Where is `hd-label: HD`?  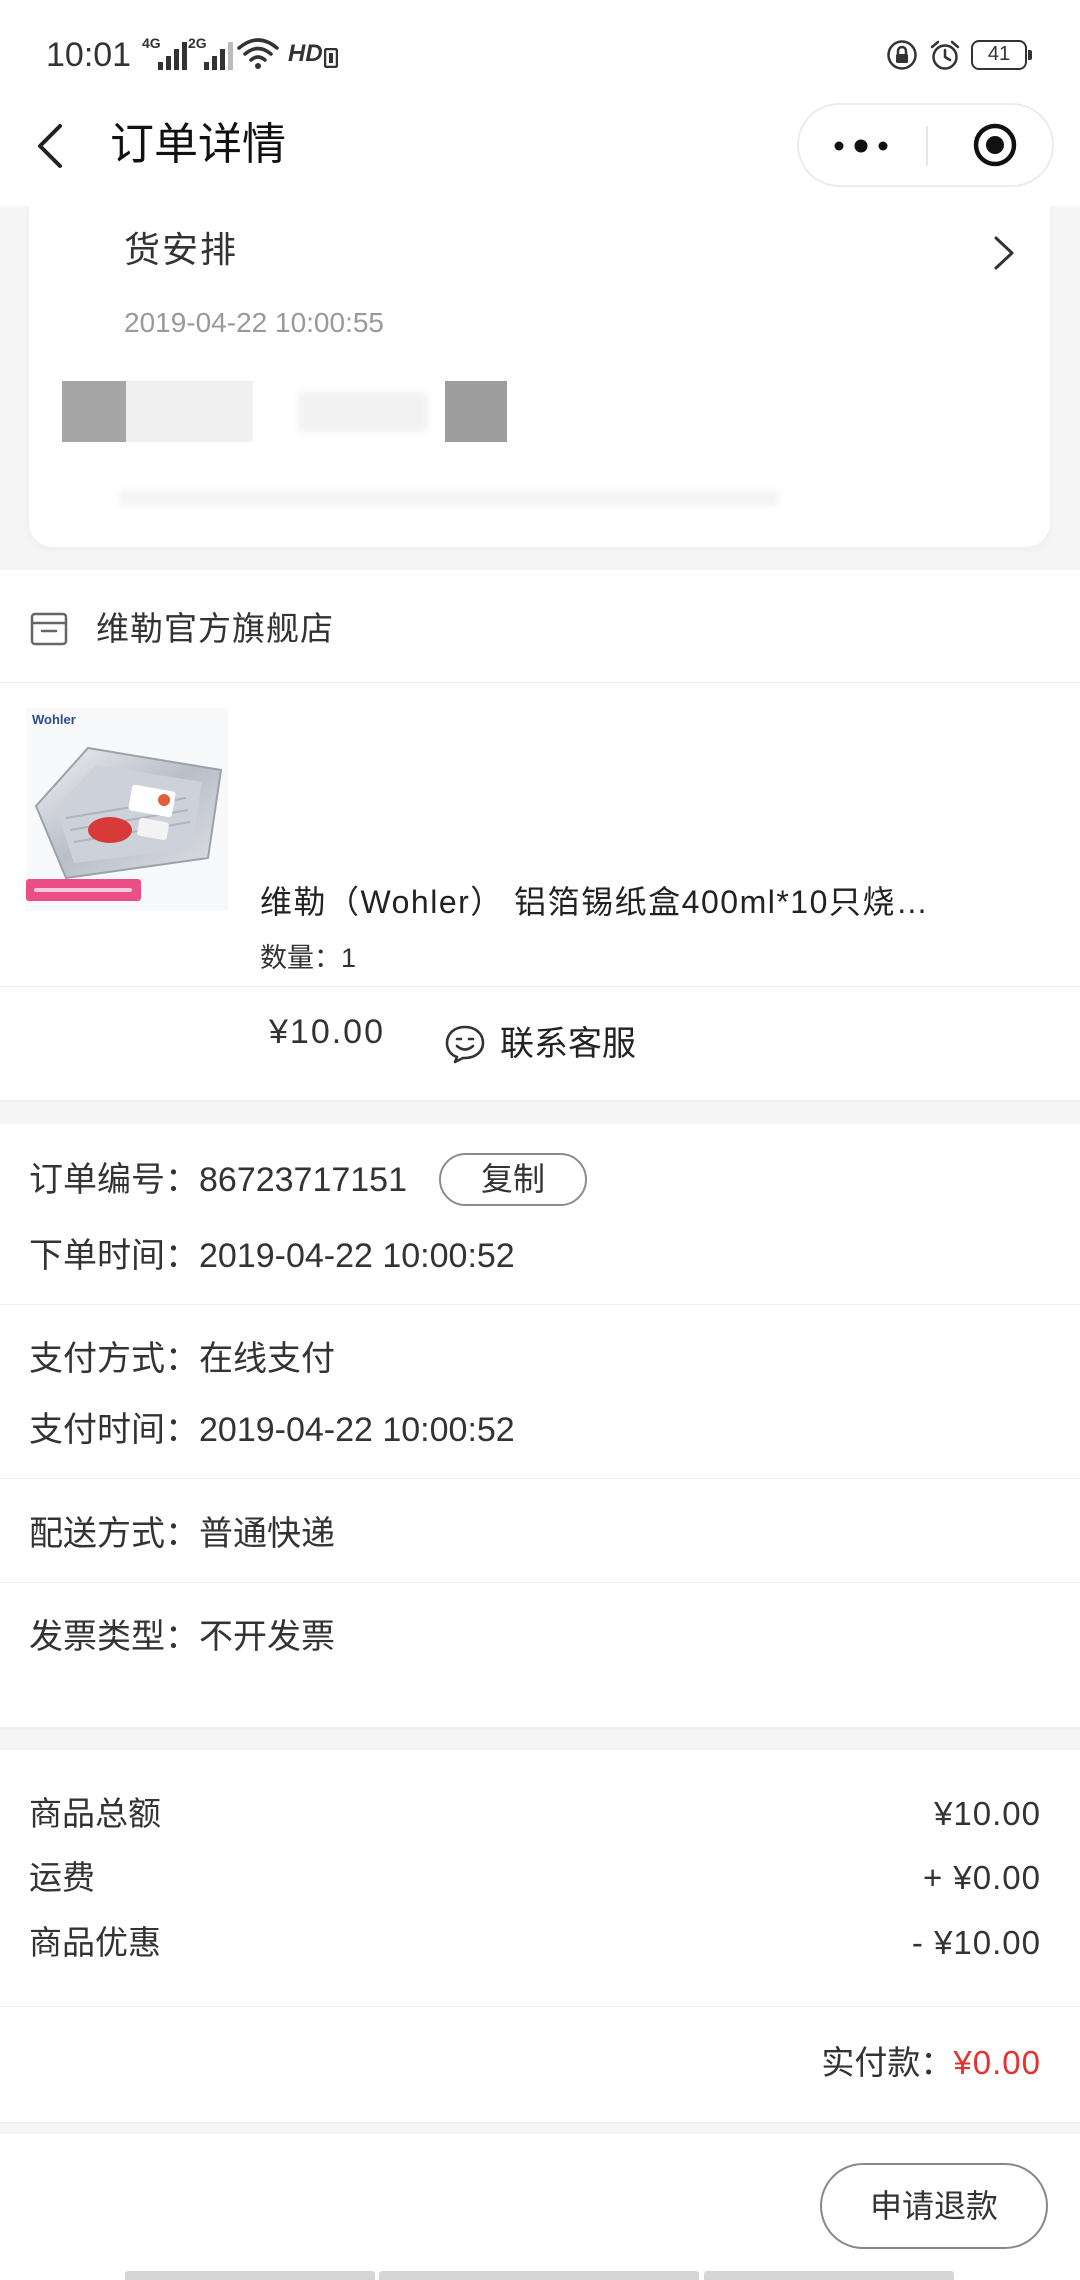 hd-label: HD is located at coordinates (305, 53).